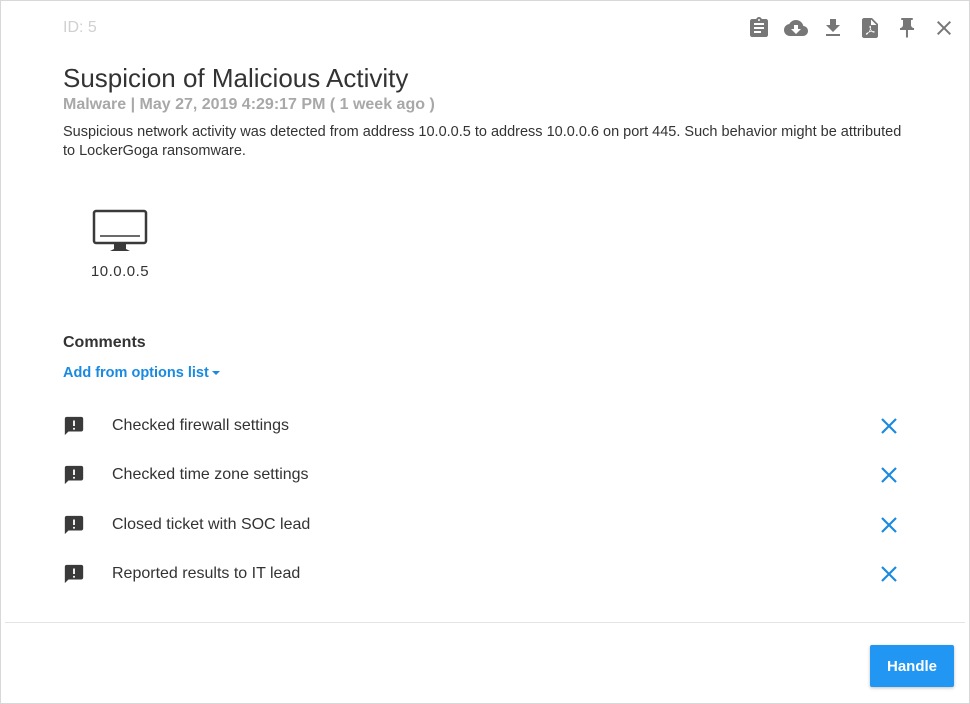 This screenshot has width=970, height=704. What do you see at coordinates (833, 28) in the screenshot?
I see `download-icon` at bounding box center [833, 28].